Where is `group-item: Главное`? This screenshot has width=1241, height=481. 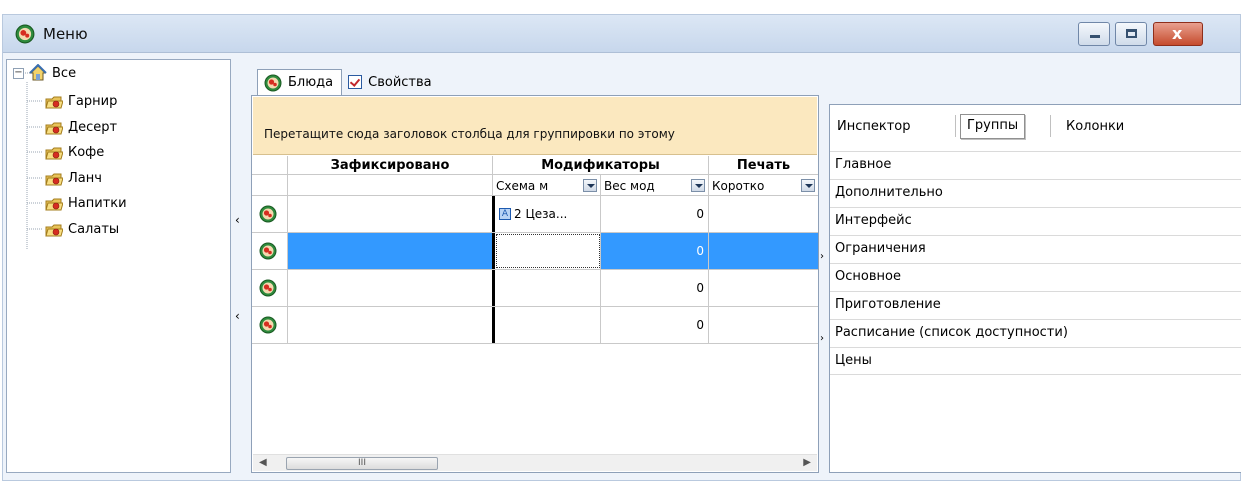
group-item: Главное is located at coordinates (1035, 165).